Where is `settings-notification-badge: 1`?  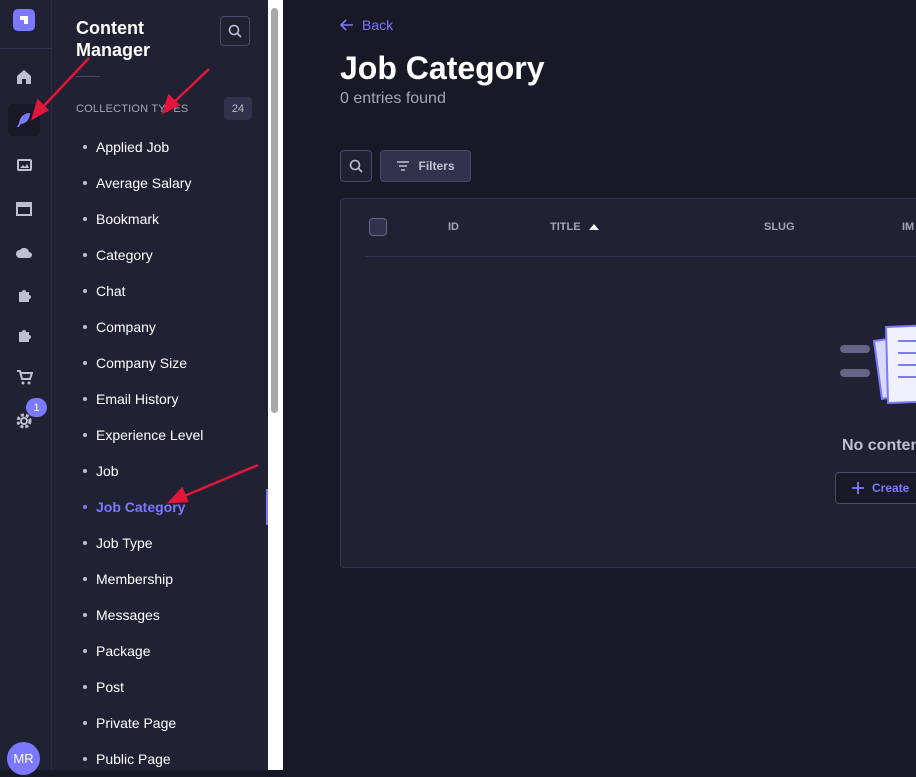 settings-notification-badge: 1 is located at coordinates (36, 407).